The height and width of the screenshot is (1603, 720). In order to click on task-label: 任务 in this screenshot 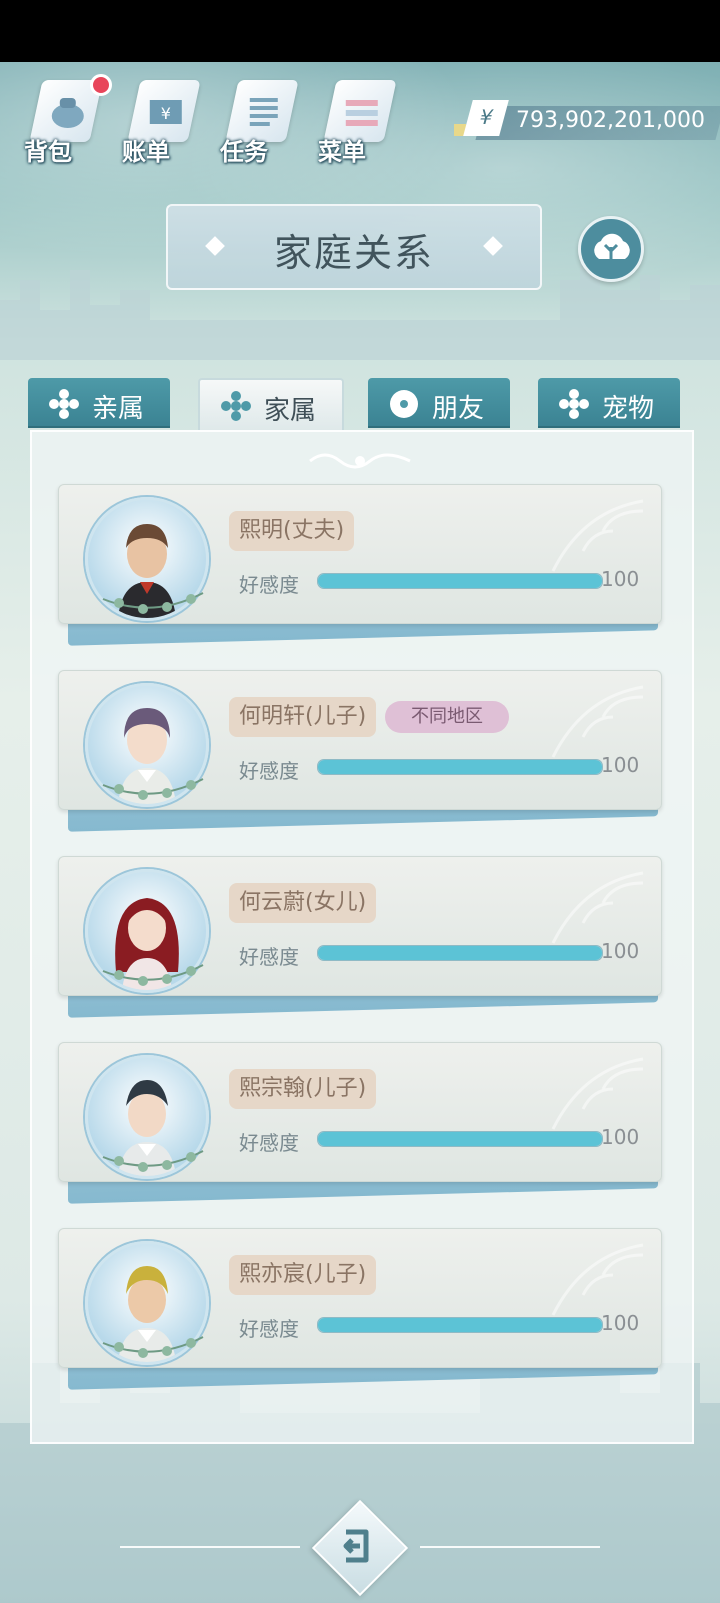, I will do `click(244, 152)`.